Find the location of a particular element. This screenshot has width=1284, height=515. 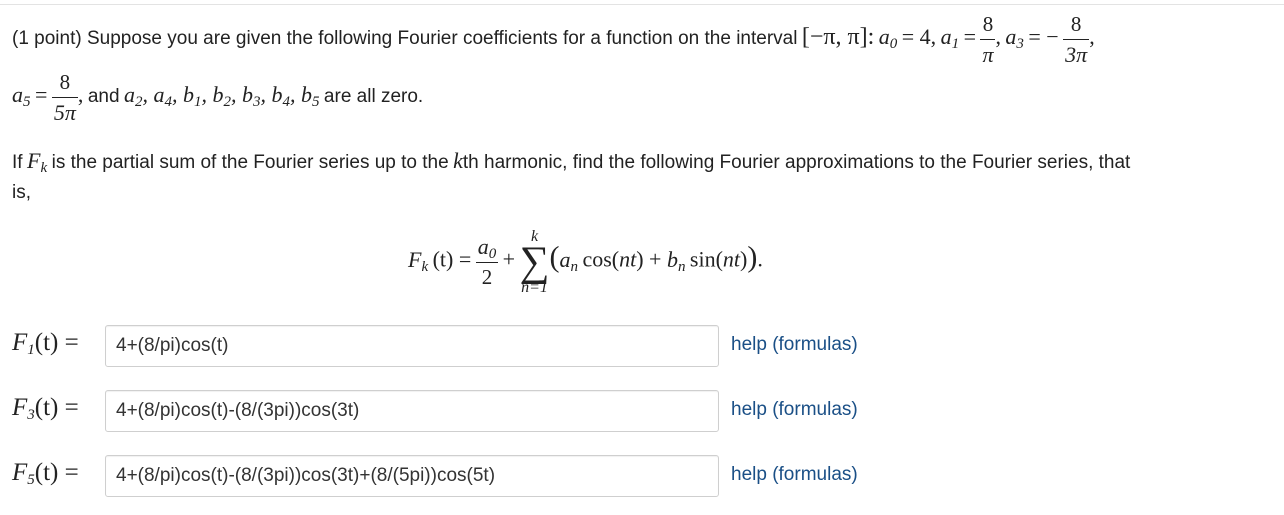

a1-fraction: 8π is located at coordinates (988, 39).